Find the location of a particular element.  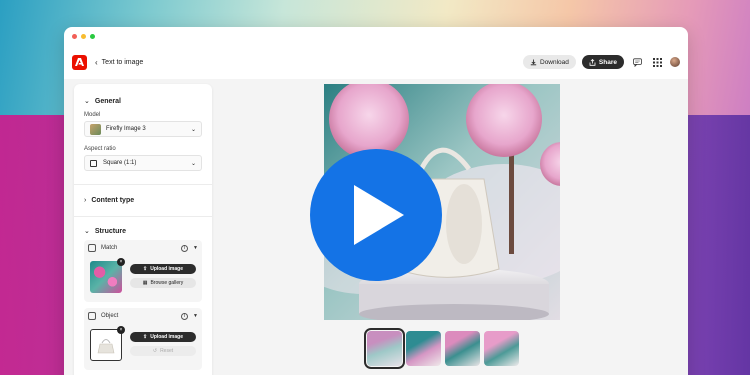

download-button: Download is located at coordinates (549, 62).